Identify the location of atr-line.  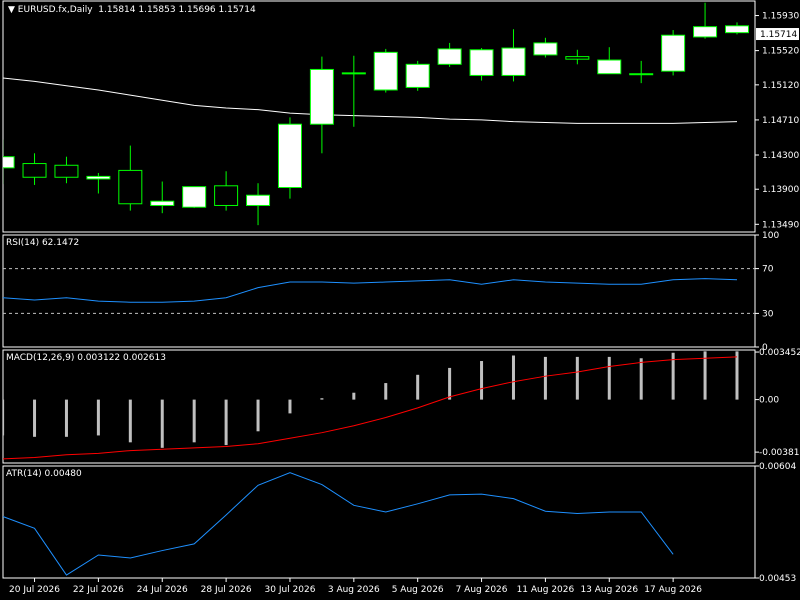
(338, 524).